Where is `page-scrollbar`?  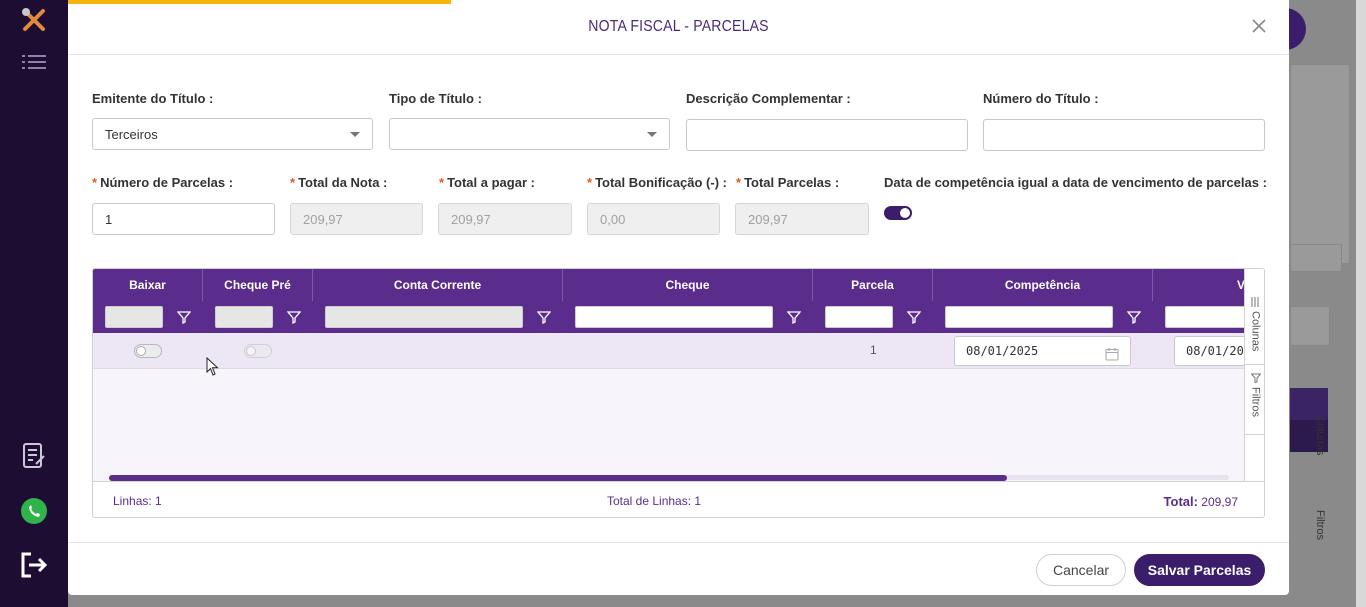 page-scrollbar is located at coordinates (1361, 303).